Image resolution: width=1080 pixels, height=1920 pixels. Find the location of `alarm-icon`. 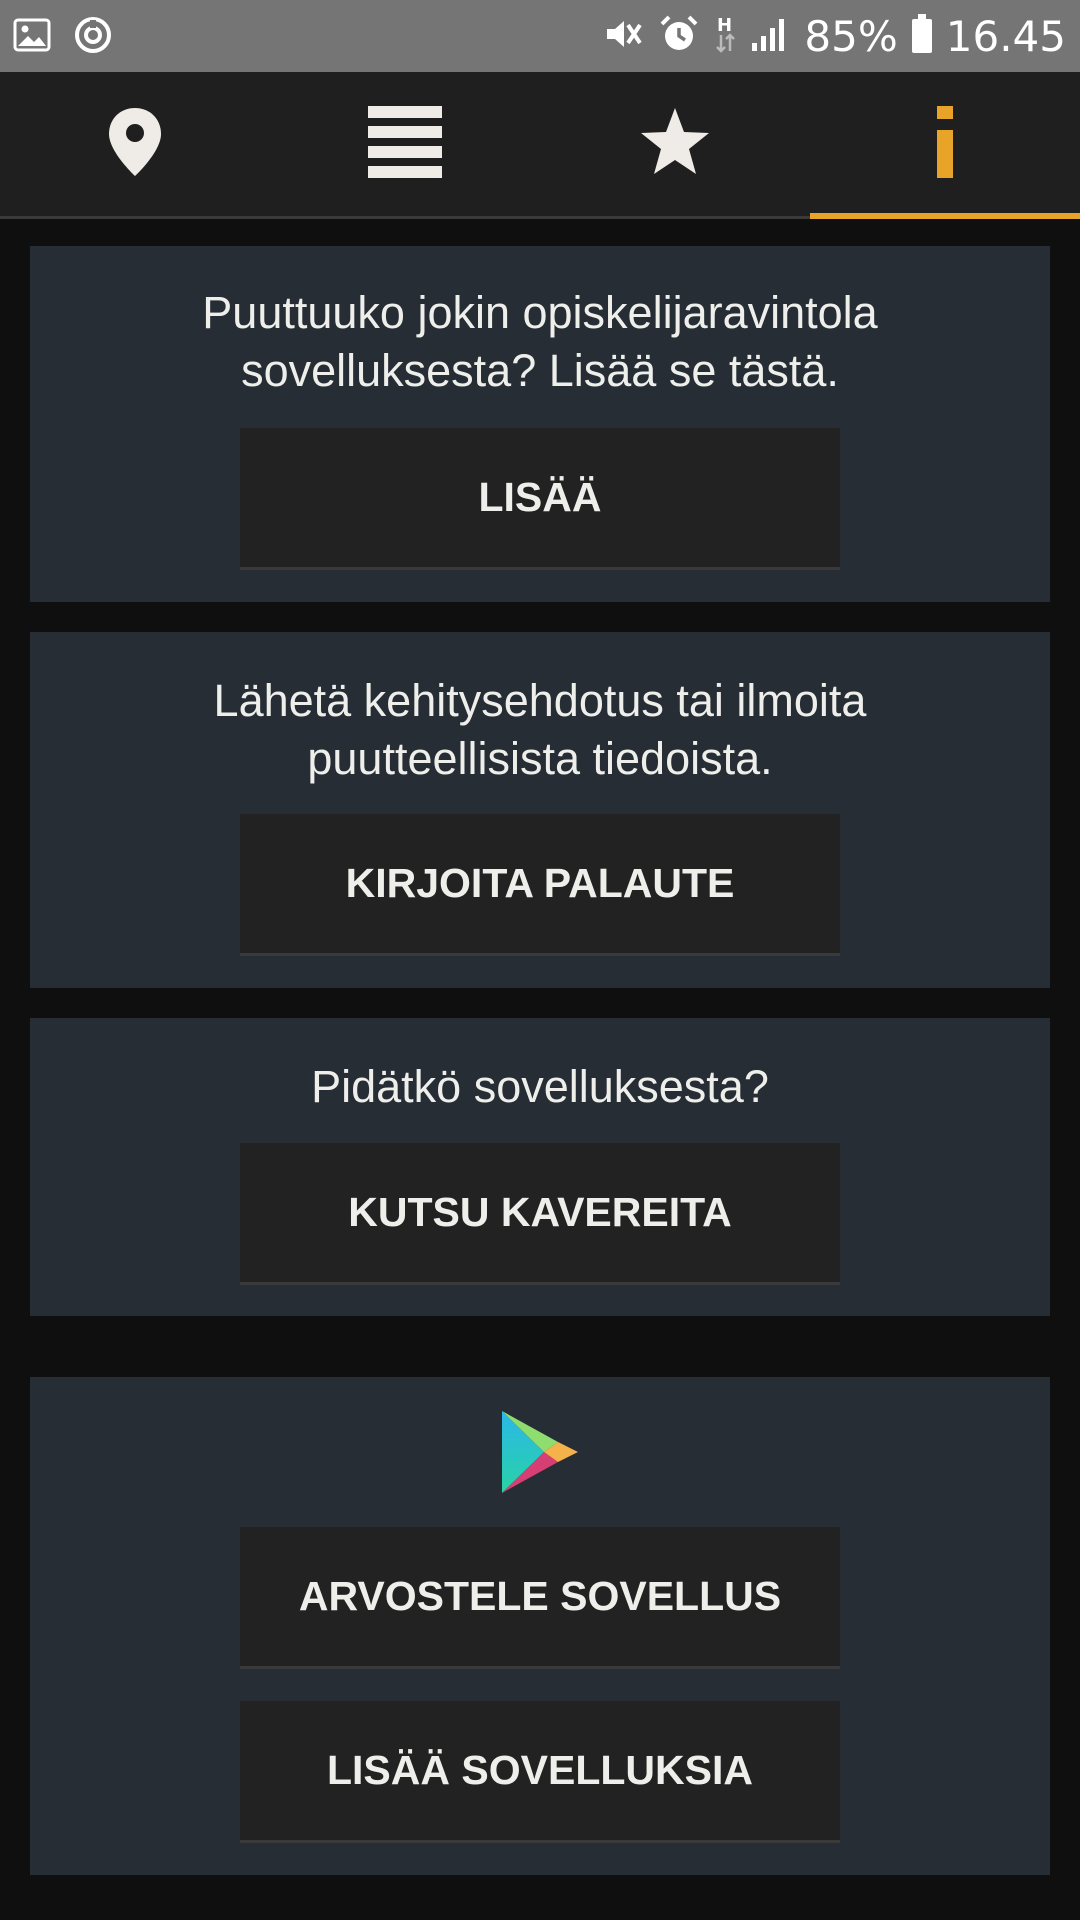

alarm-icon is located at coordinates (679, 36).